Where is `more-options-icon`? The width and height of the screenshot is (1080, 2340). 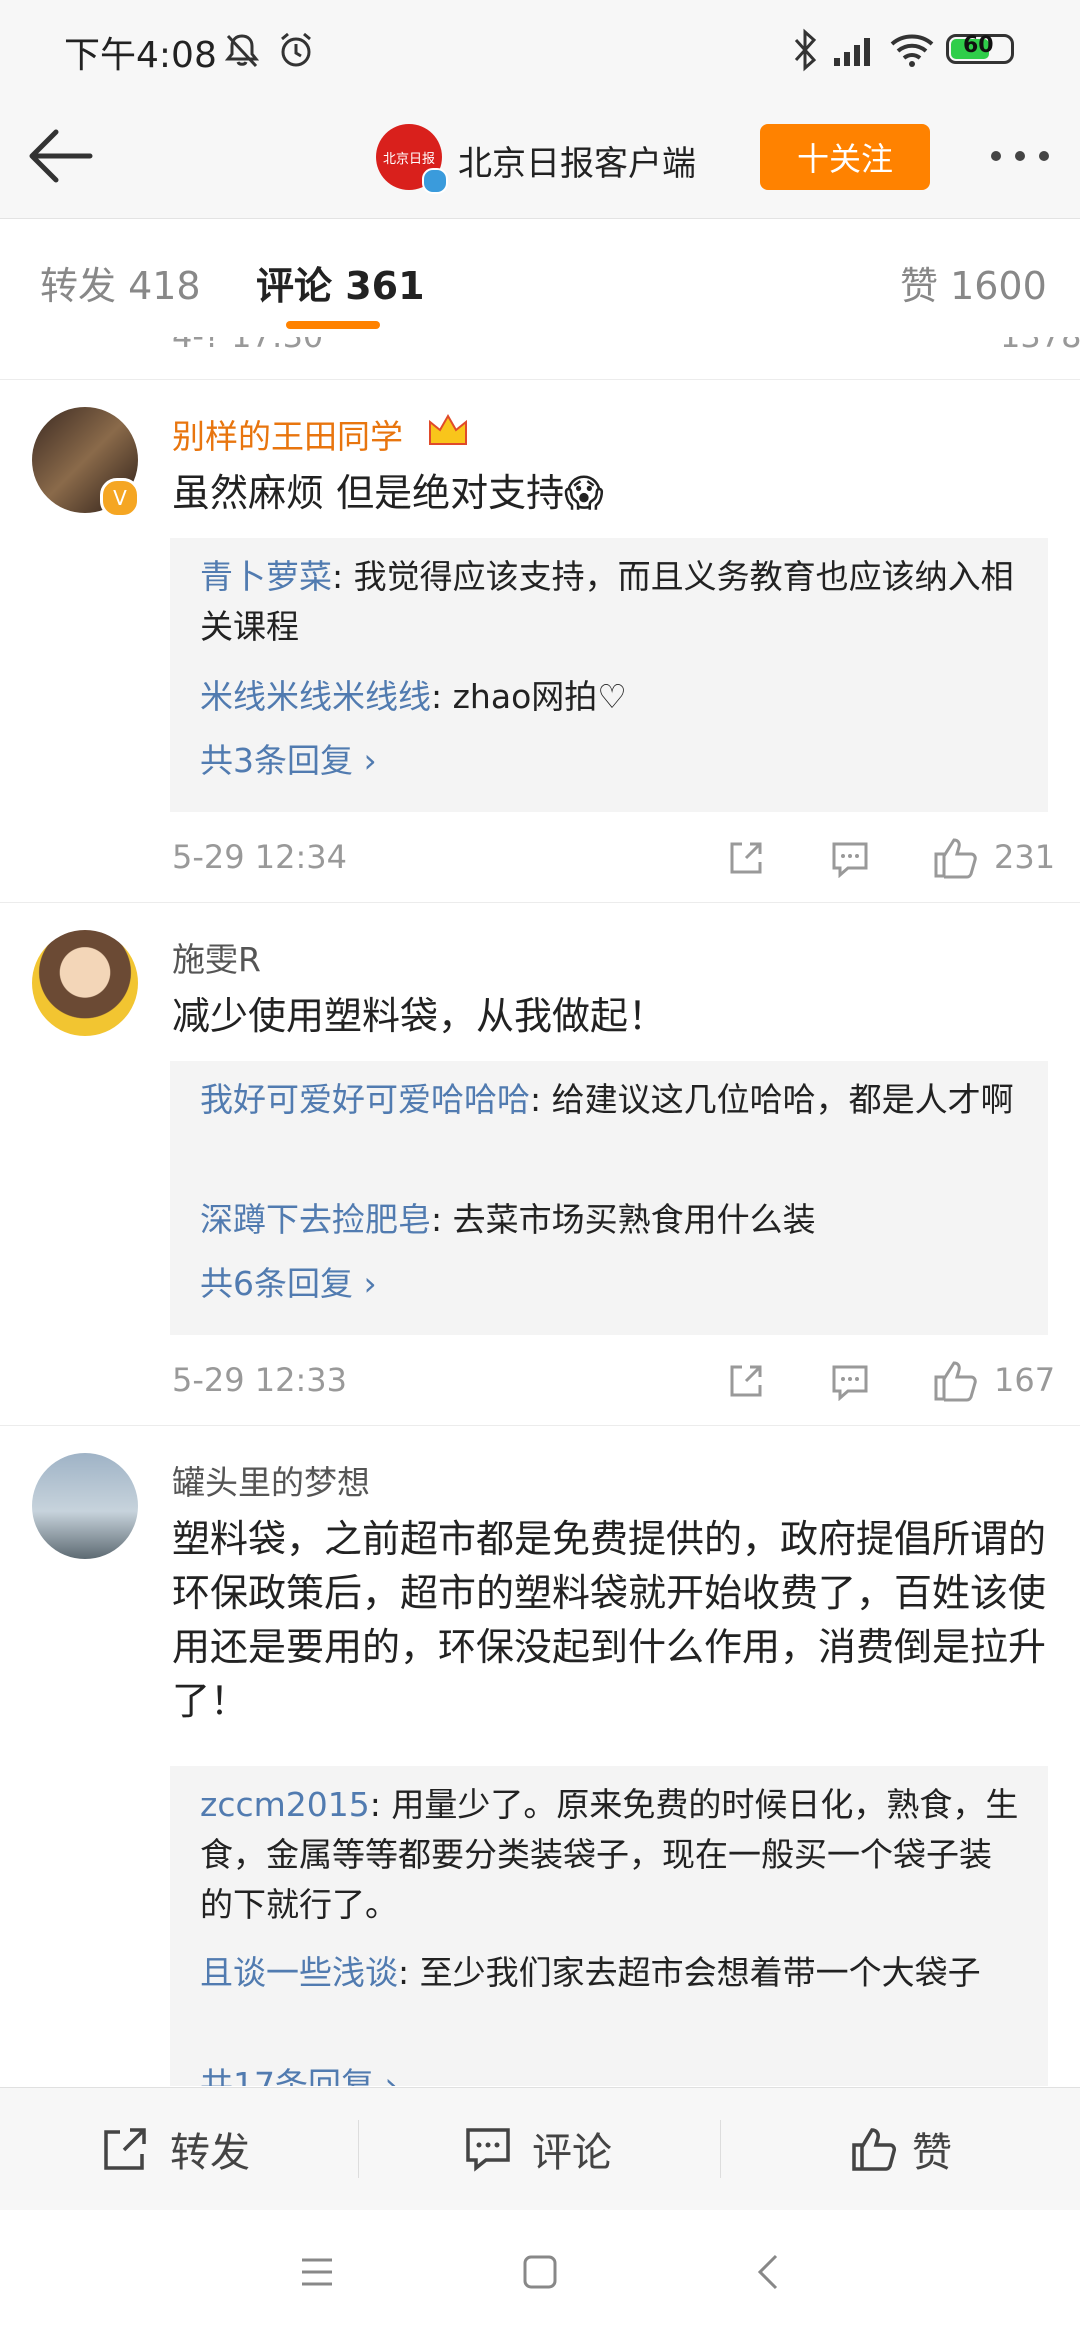 more-options-icon is located at coordinates (1020, 156).